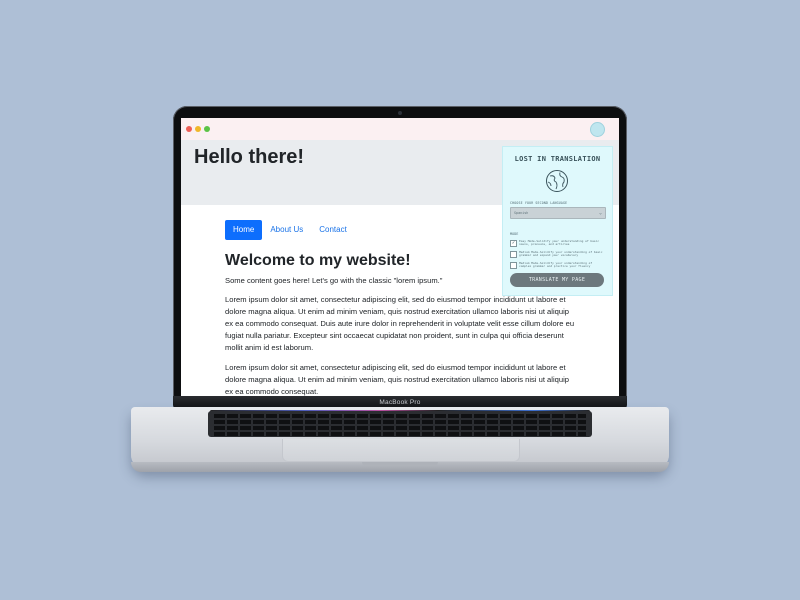 The width and height of the screenshot is (800, 600). Describe the element at coordinates (400, 464) in the screenshot. I see `lid-notch` at that location.